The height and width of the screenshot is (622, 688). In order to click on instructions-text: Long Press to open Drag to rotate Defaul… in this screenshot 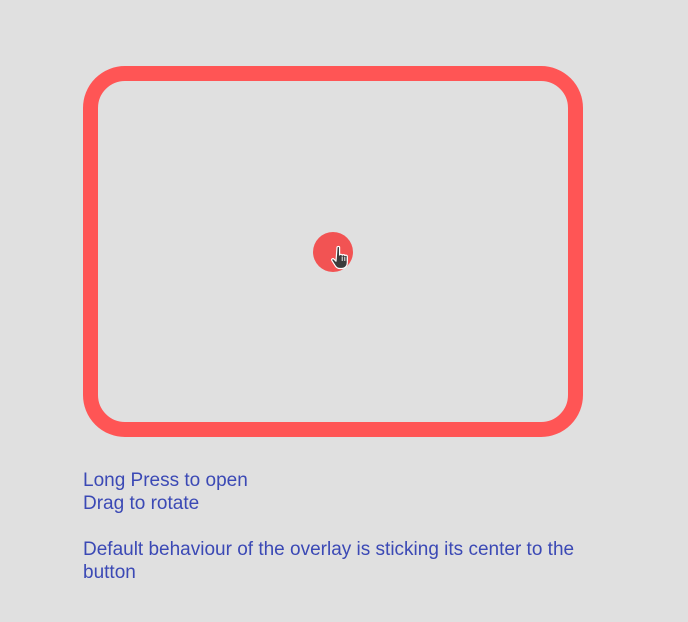, I will do `click(343, 526)`.